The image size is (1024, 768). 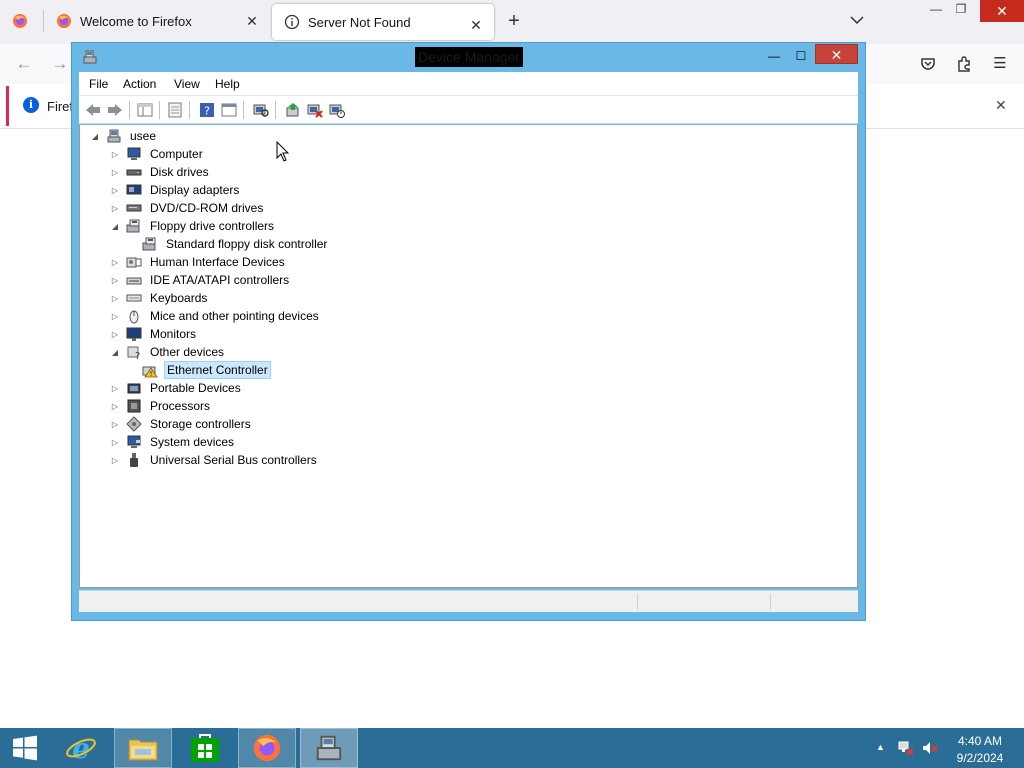 I want to click on forward-arrow-icon, so click(x=115, y=110).